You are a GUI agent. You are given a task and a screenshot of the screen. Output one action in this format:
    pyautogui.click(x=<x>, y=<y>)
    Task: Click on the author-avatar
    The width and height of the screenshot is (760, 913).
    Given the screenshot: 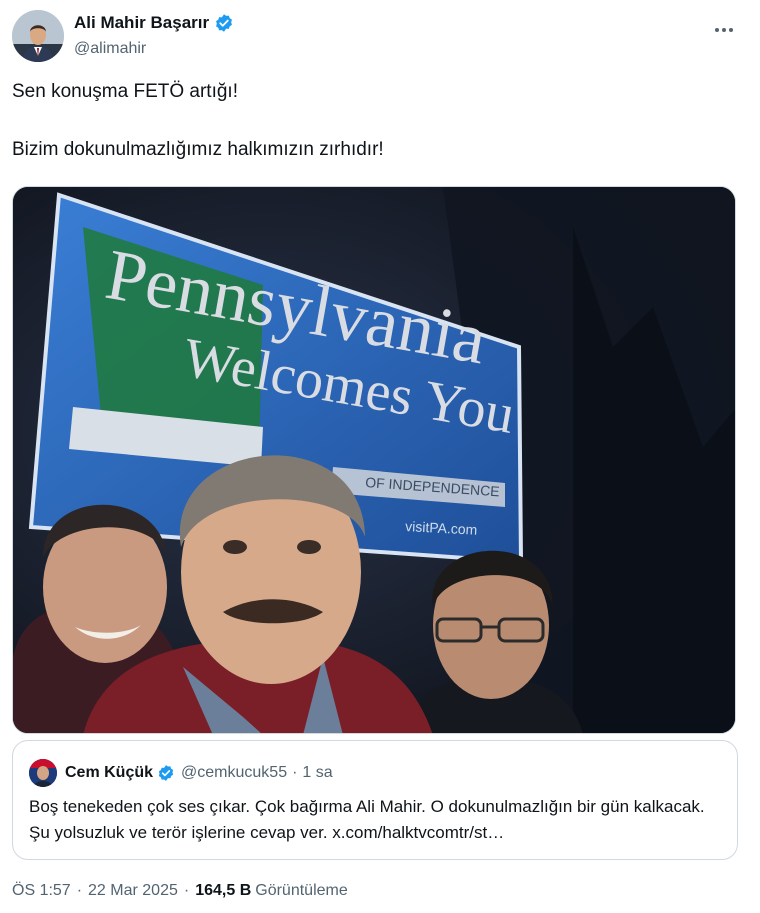 What is the action you would take?
    pyautogui.click(x=38, y=36)
    